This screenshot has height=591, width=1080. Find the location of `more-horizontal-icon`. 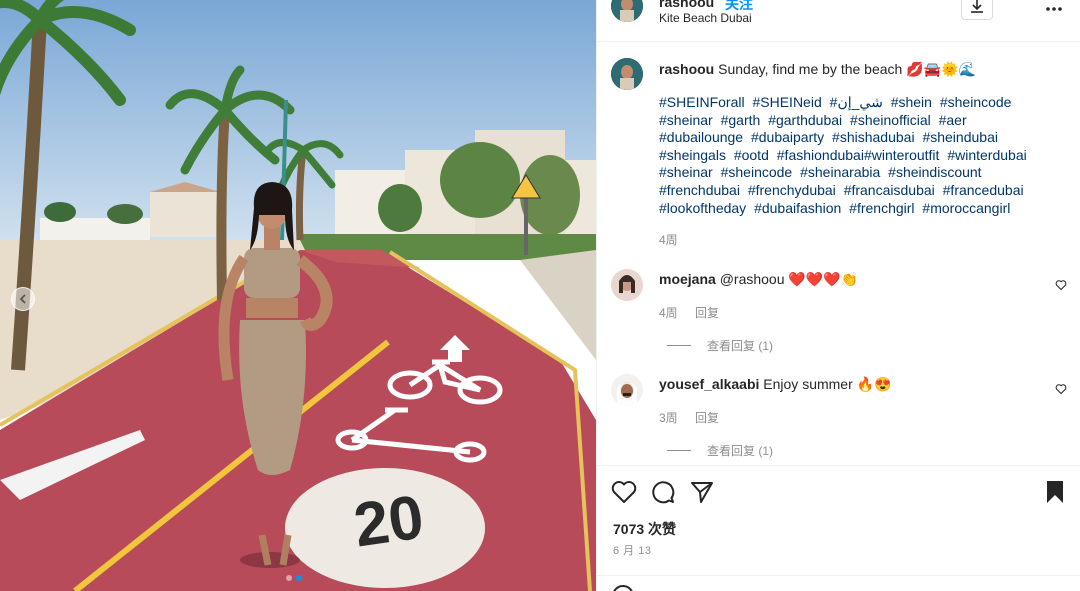

more-horizontal-icon is located at coordinates (1054, 9).